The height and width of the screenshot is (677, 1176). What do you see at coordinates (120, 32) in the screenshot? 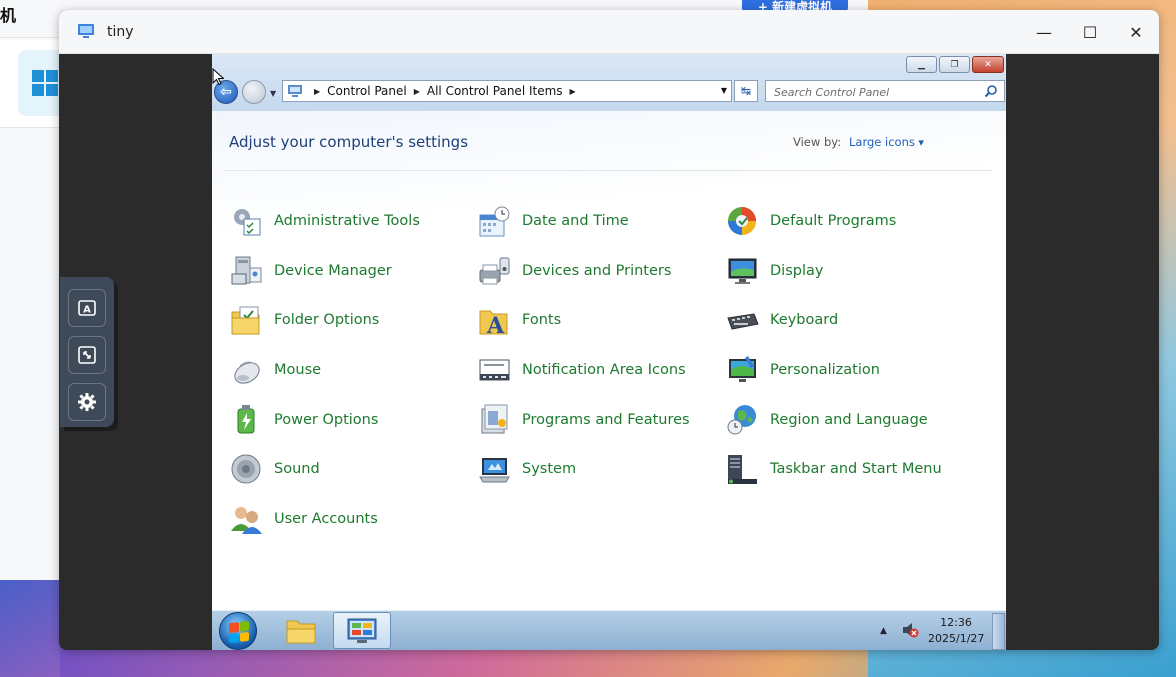
I see `vm-title: tiny` at bounding box center [120, 32].